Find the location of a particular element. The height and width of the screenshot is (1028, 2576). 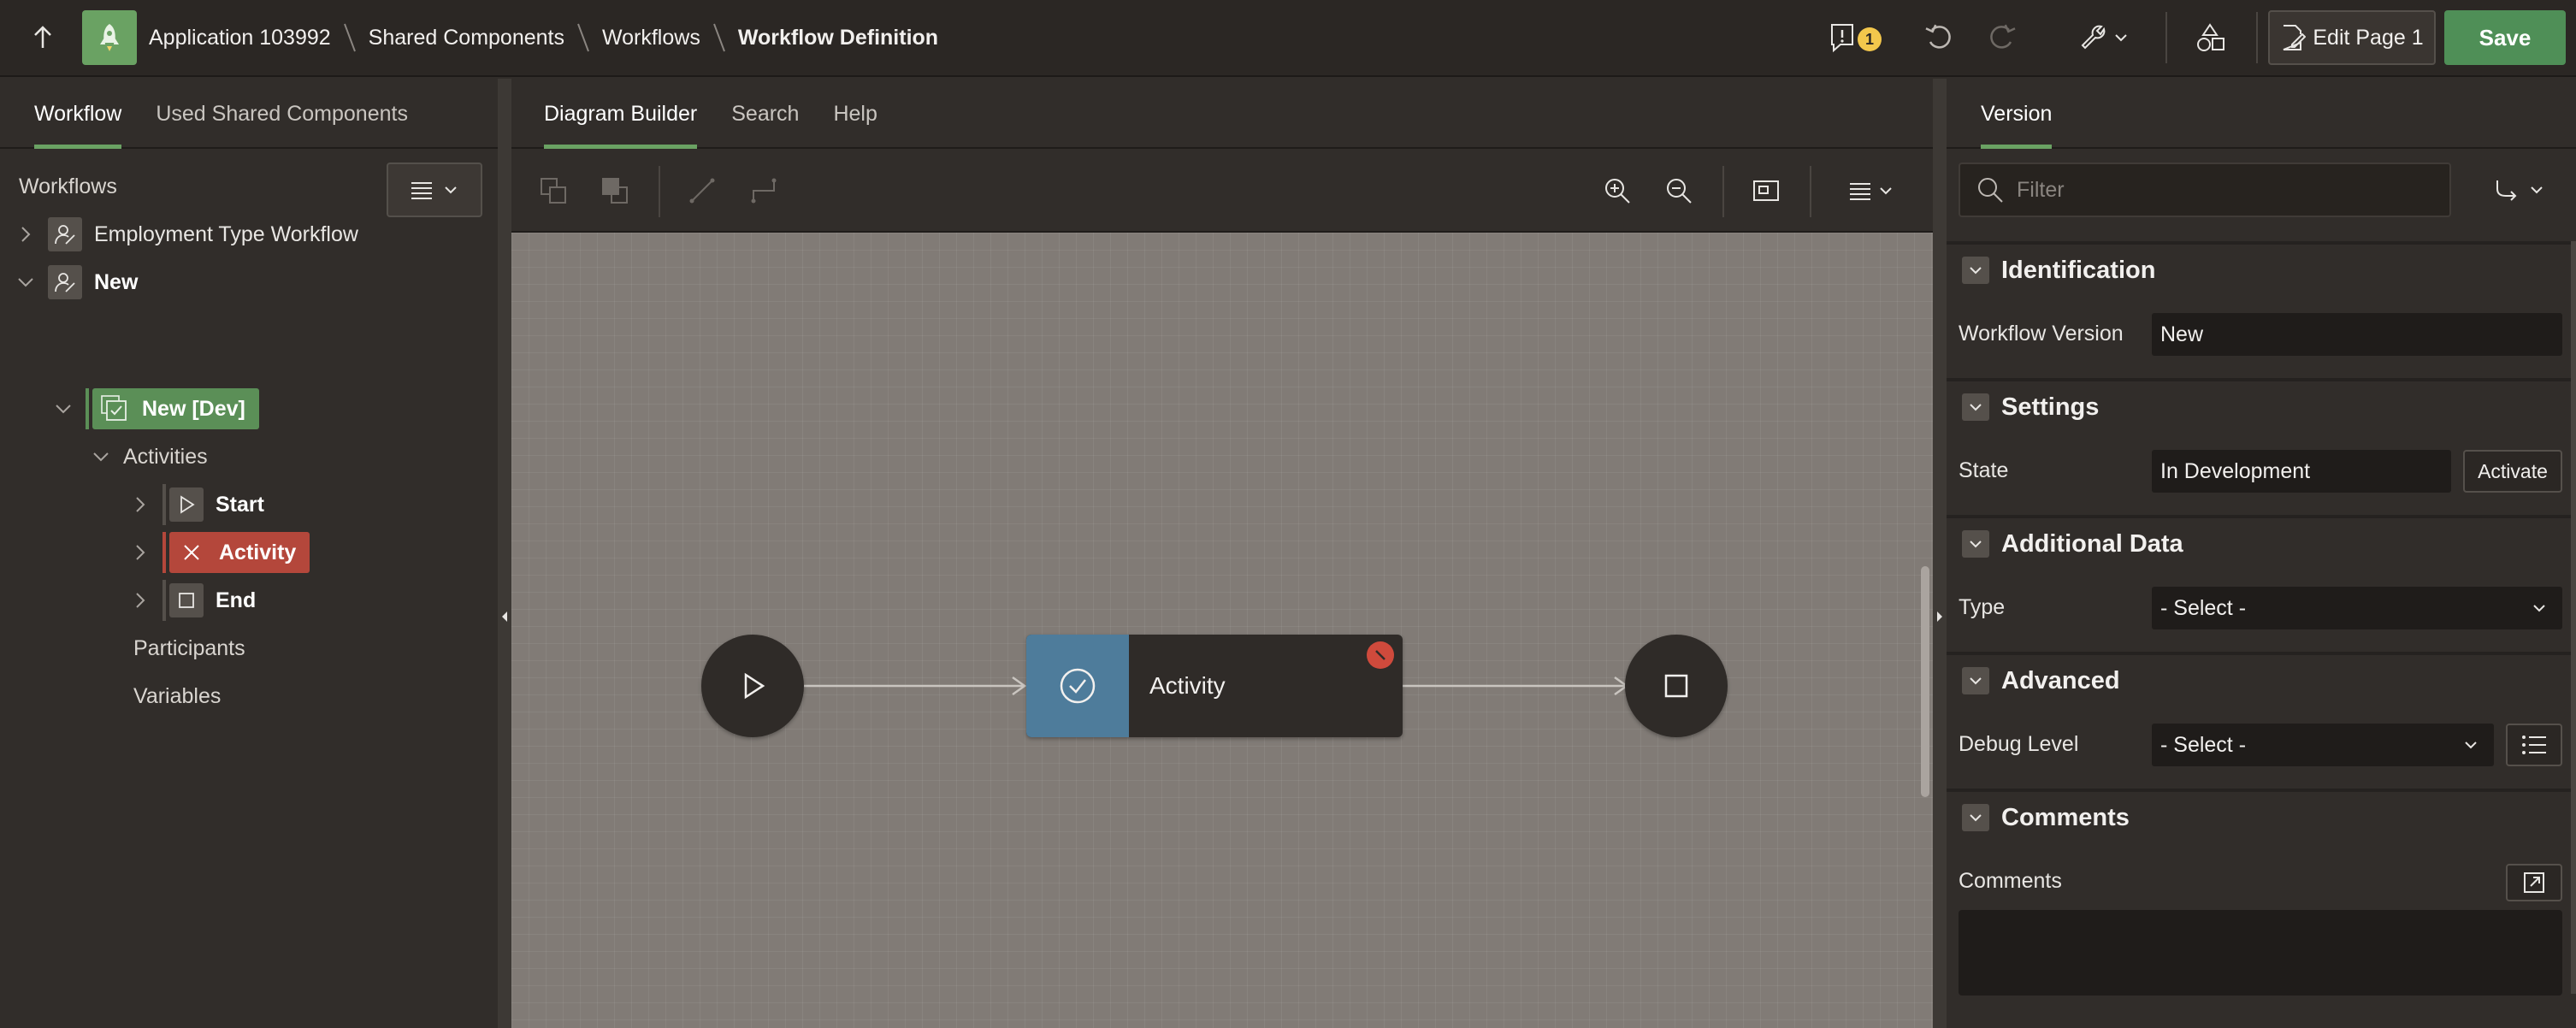

tree-node-participants: Participants is located at coordinates (189, 648).